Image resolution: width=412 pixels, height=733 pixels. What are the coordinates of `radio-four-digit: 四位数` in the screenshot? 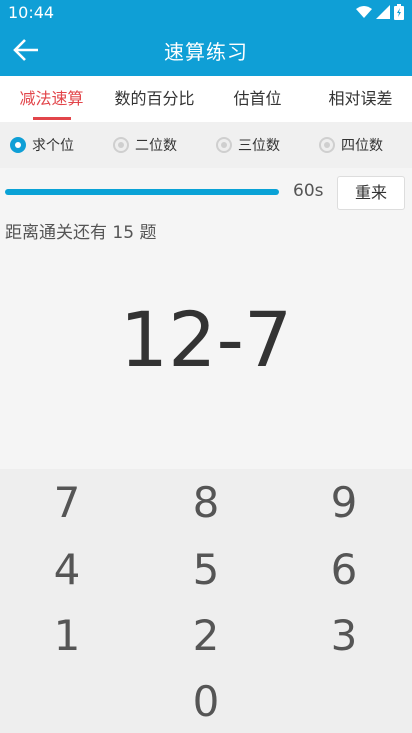 It's located at (360, 145).